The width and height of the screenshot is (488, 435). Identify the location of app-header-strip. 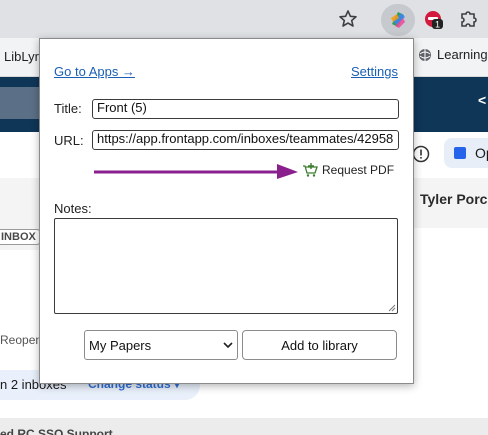
(20, 103).